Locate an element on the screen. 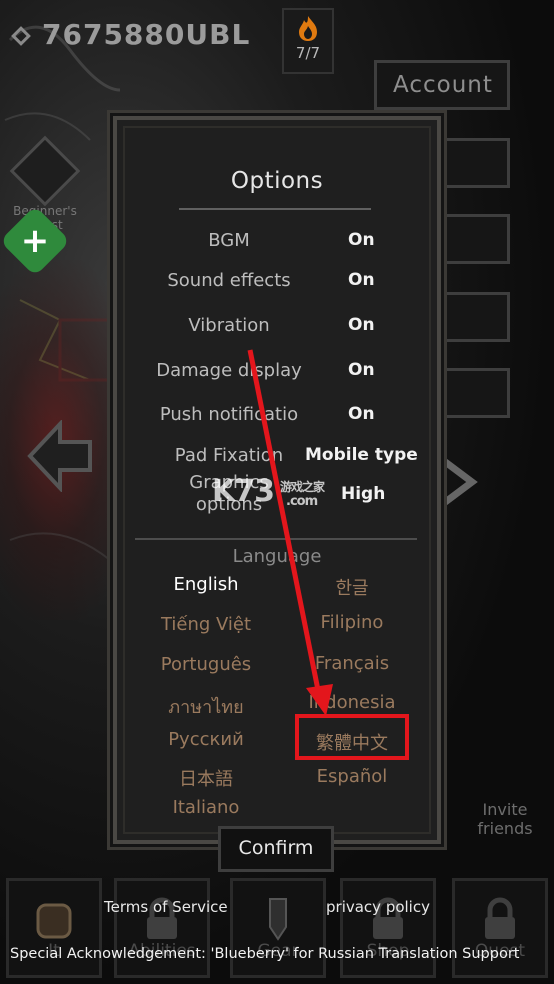 This screenshot has width=554, height=984. language-russian: Русский is located at coordinates (206, 739).